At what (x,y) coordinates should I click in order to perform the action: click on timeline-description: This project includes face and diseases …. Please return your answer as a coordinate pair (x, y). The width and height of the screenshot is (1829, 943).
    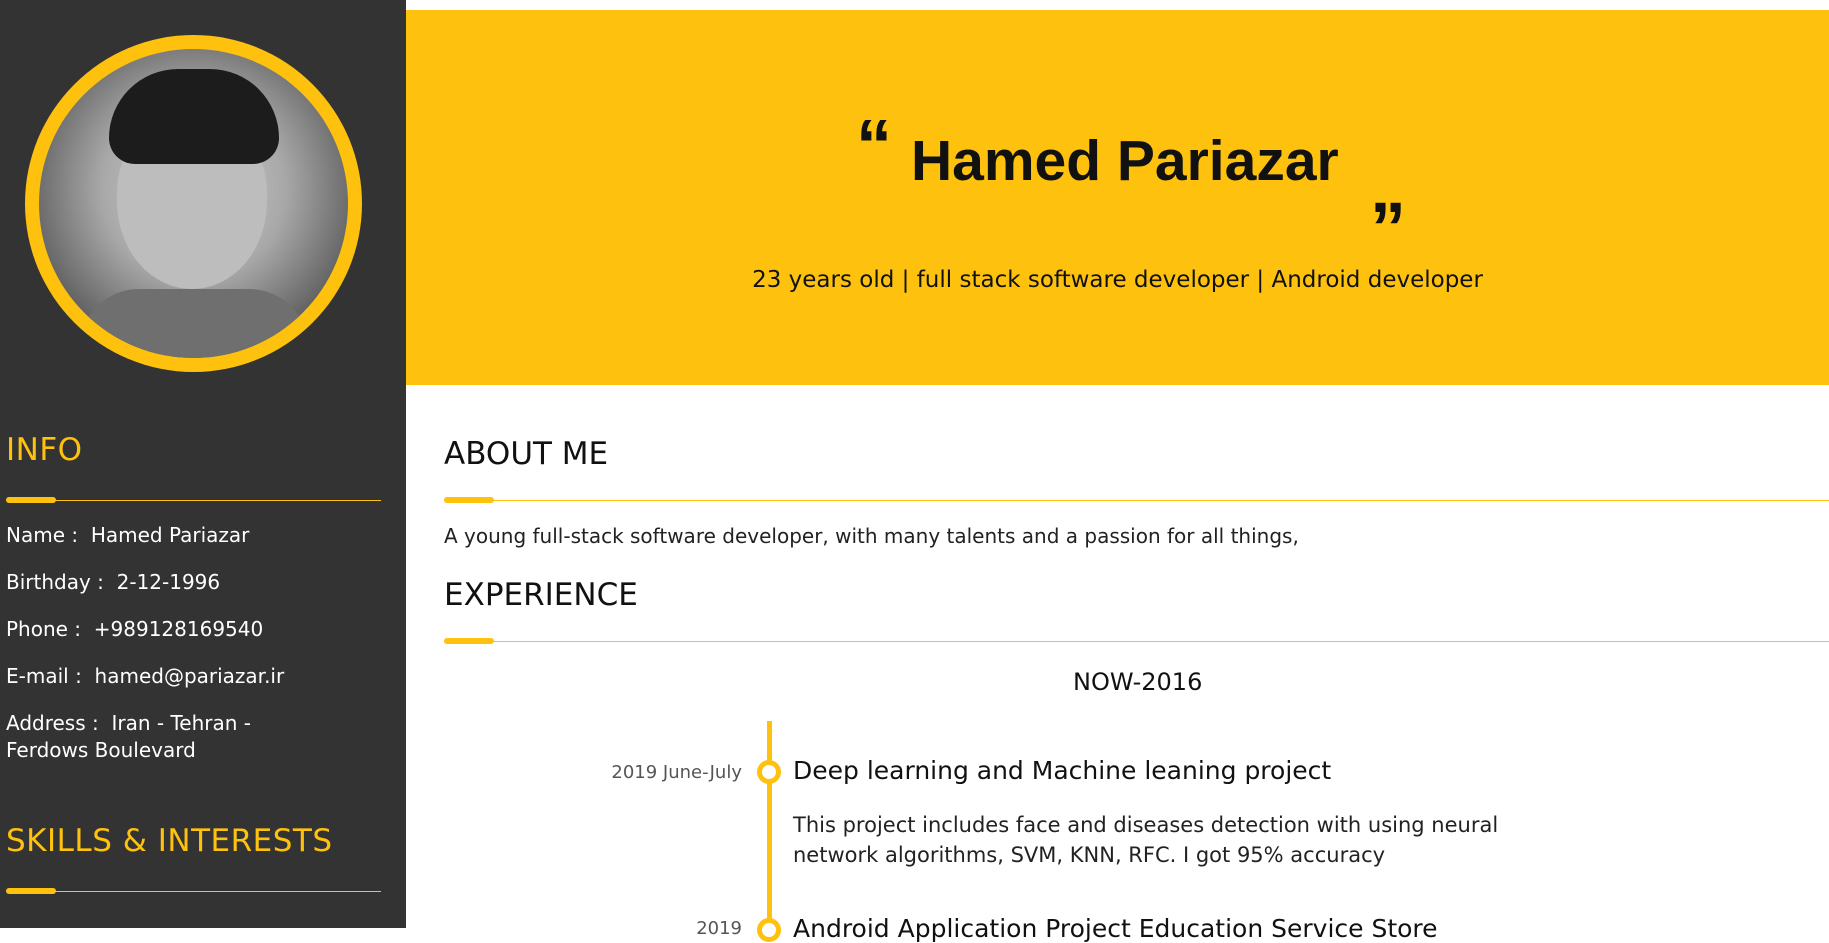
    Looking at the image, I should click on (1146, 840).